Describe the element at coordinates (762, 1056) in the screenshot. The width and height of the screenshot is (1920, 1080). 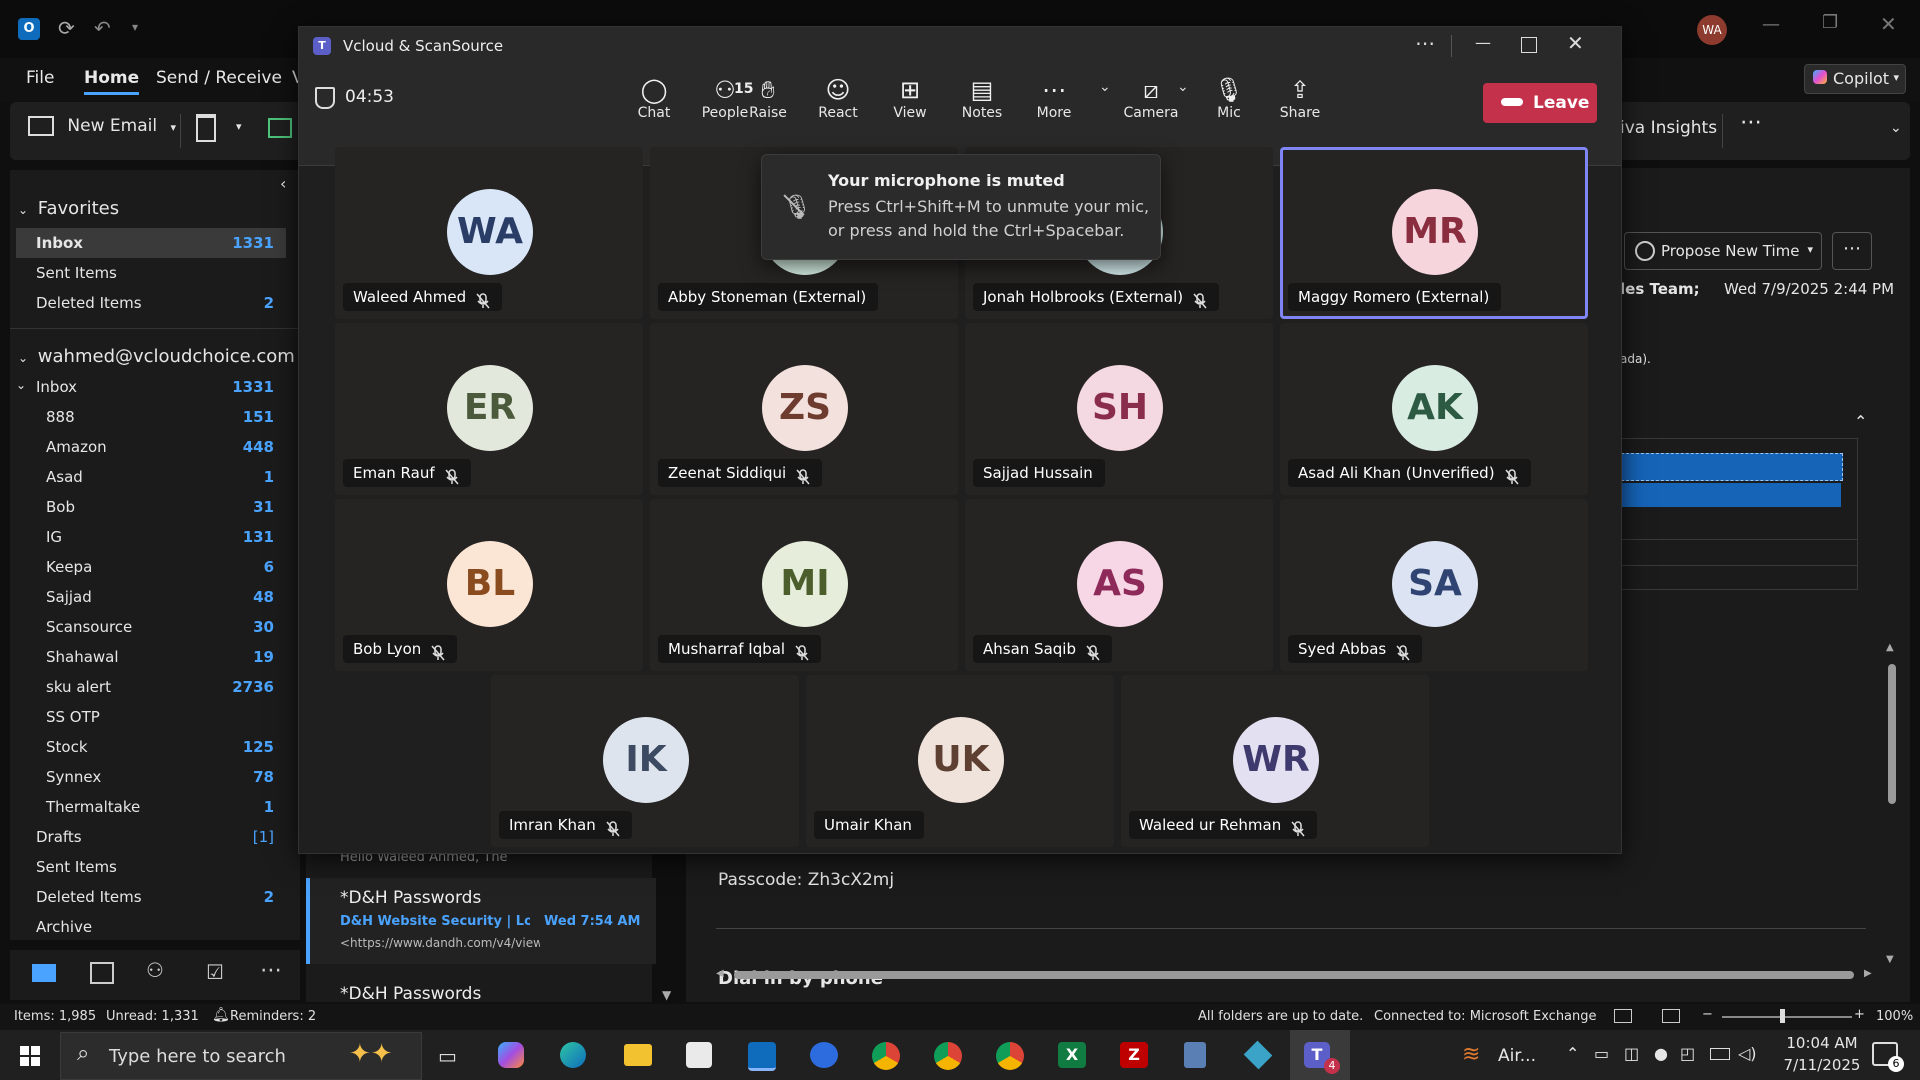
I see `outlook-taskbar-icon` at that location.